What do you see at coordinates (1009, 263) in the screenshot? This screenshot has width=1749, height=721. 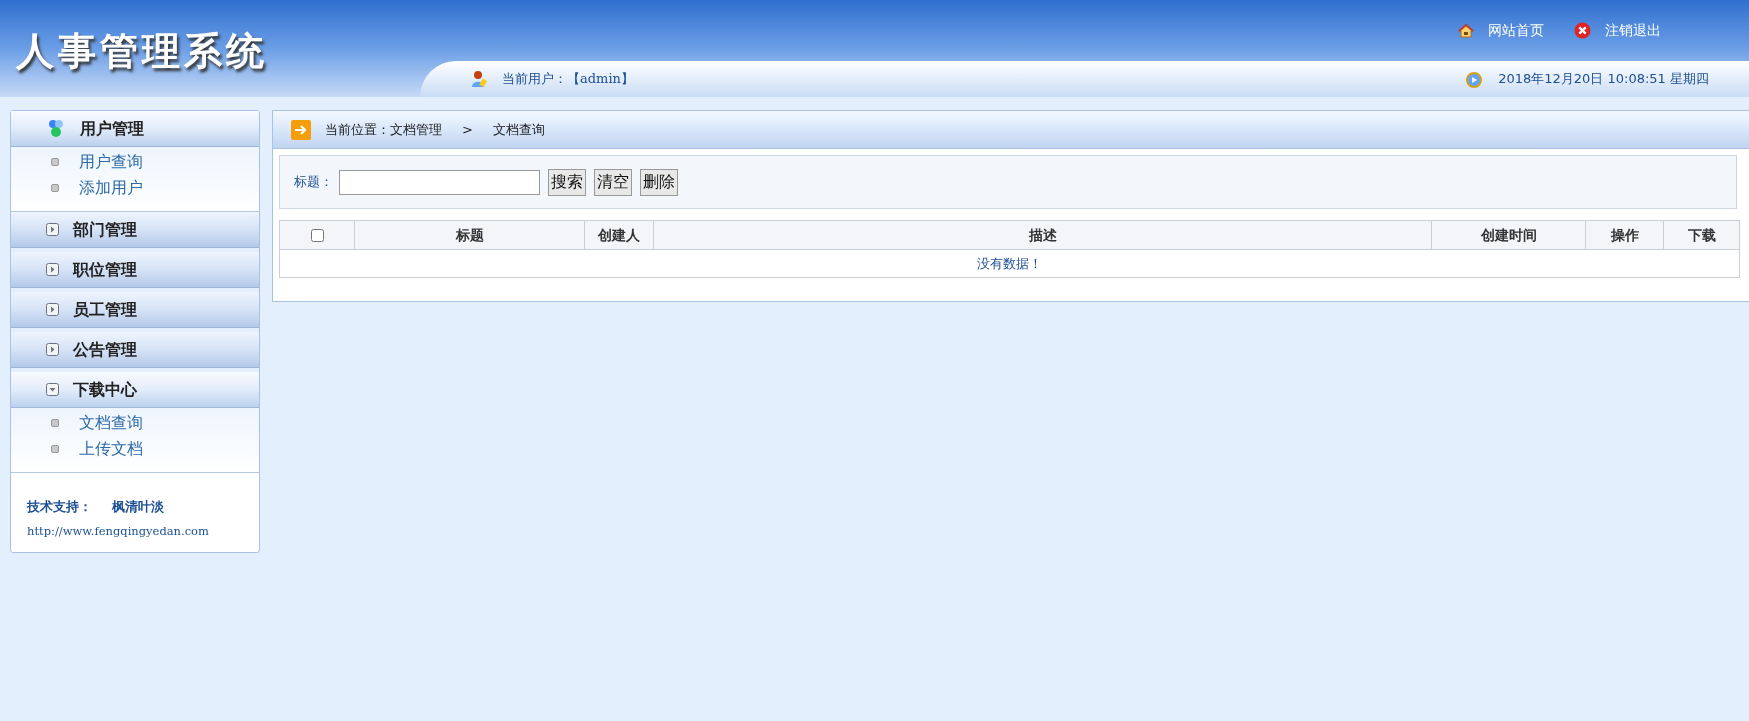 I see `empty-message: 没有数据！` at bounding box center [1009, 263].